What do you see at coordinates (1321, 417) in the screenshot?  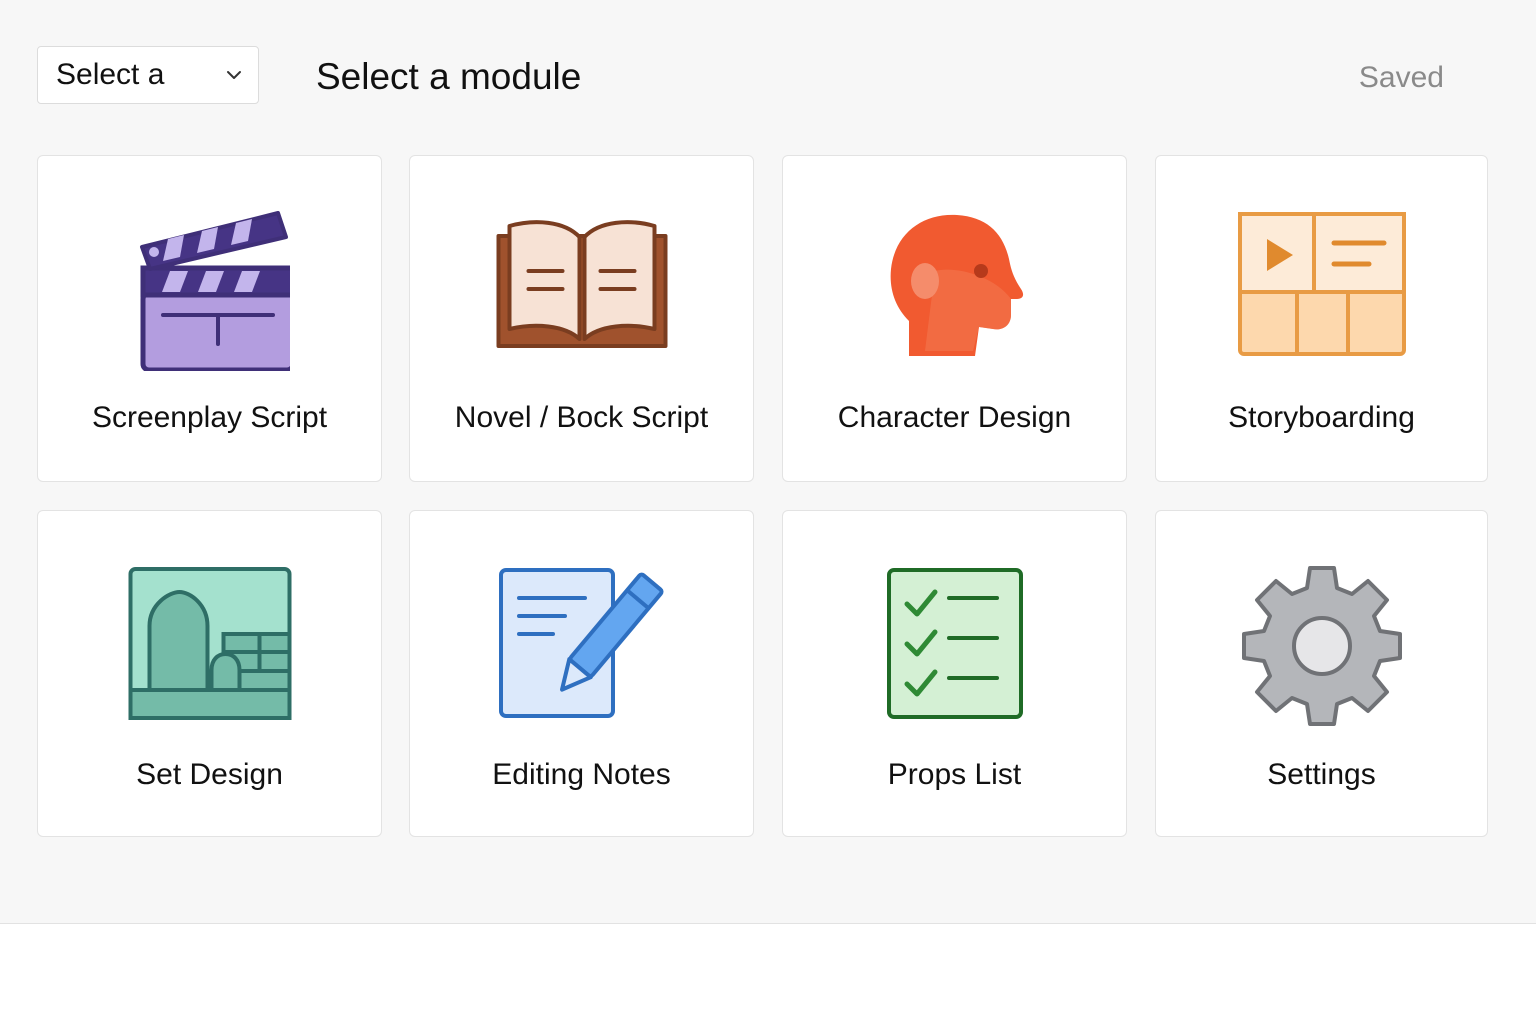 I see `module-label: Storyboarding` at bounding box center [1321, 417].